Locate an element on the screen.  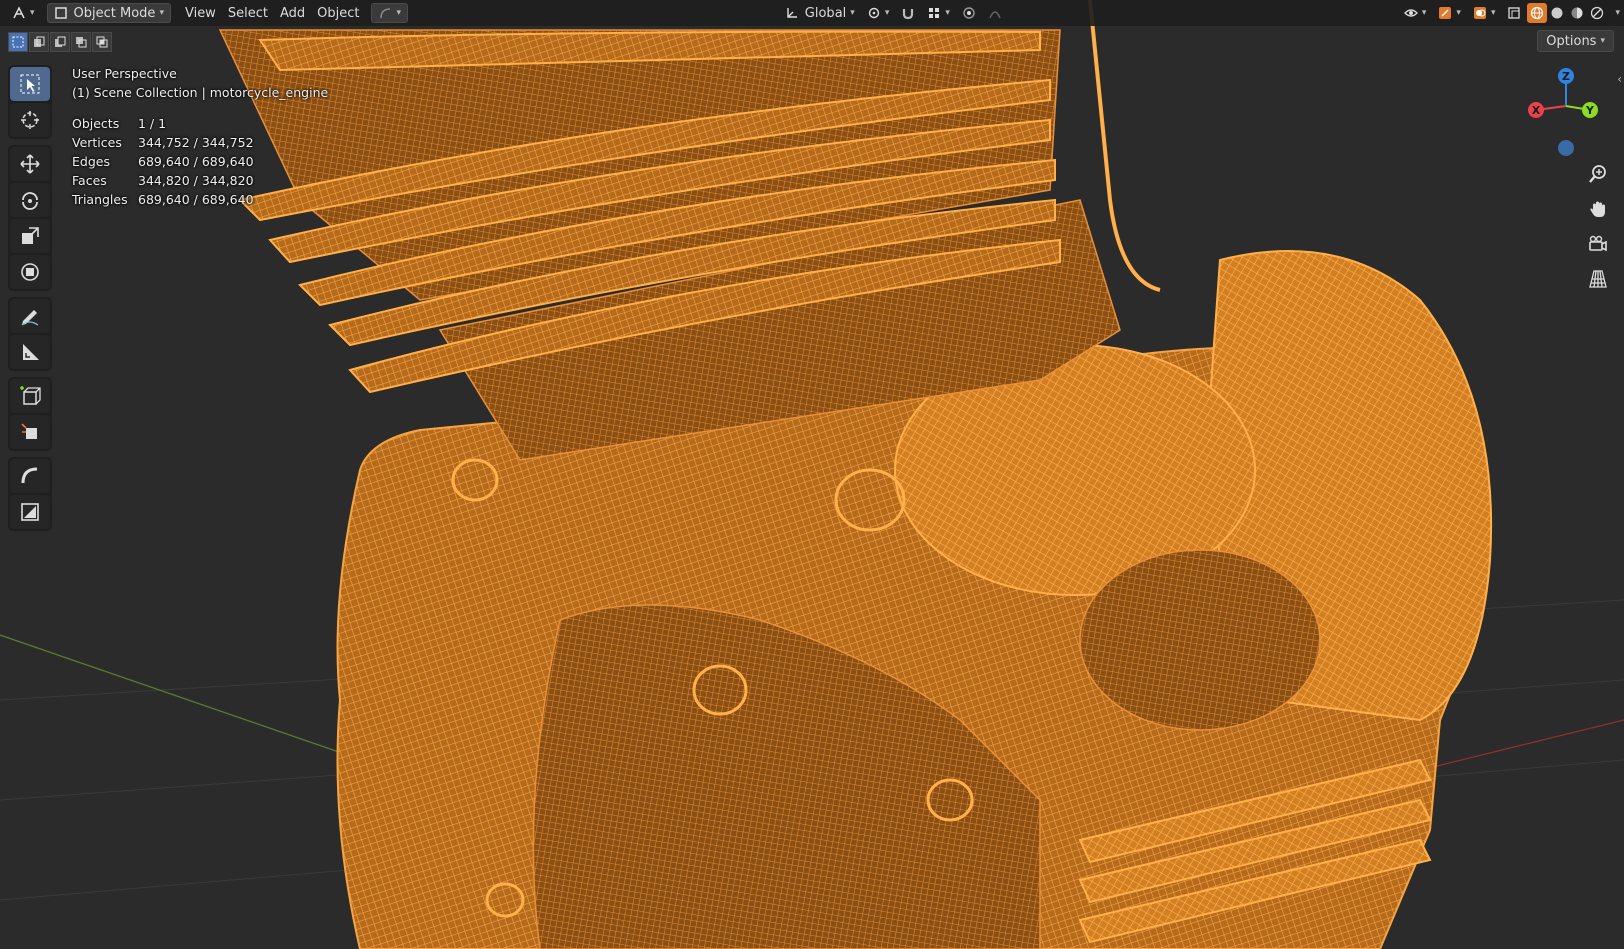
gizmo-toggle-icon is located at coordinates (1445, 13).